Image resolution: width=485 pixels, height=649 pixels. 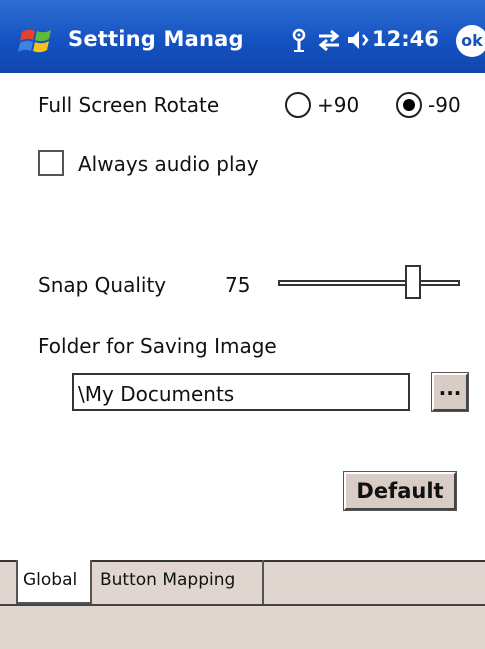 What do you see at coordinates (299, 40) in the screenshot?
I see `signal-antenna-icon` at bounding box center [299, 40].